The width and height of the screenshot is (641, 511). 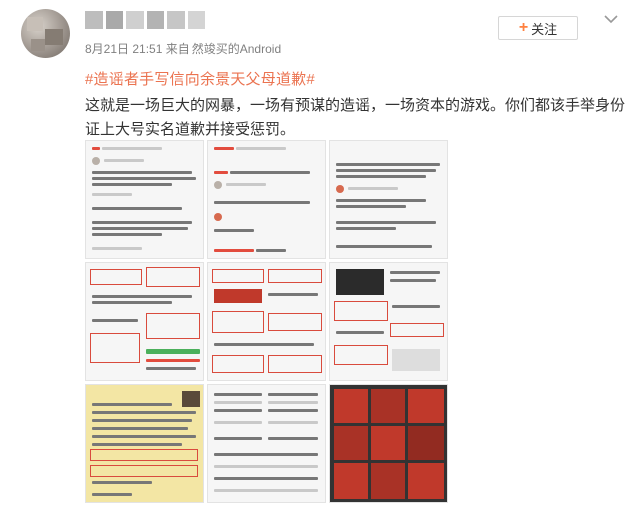 I want to click on avatar, so click(x=45, y=33).